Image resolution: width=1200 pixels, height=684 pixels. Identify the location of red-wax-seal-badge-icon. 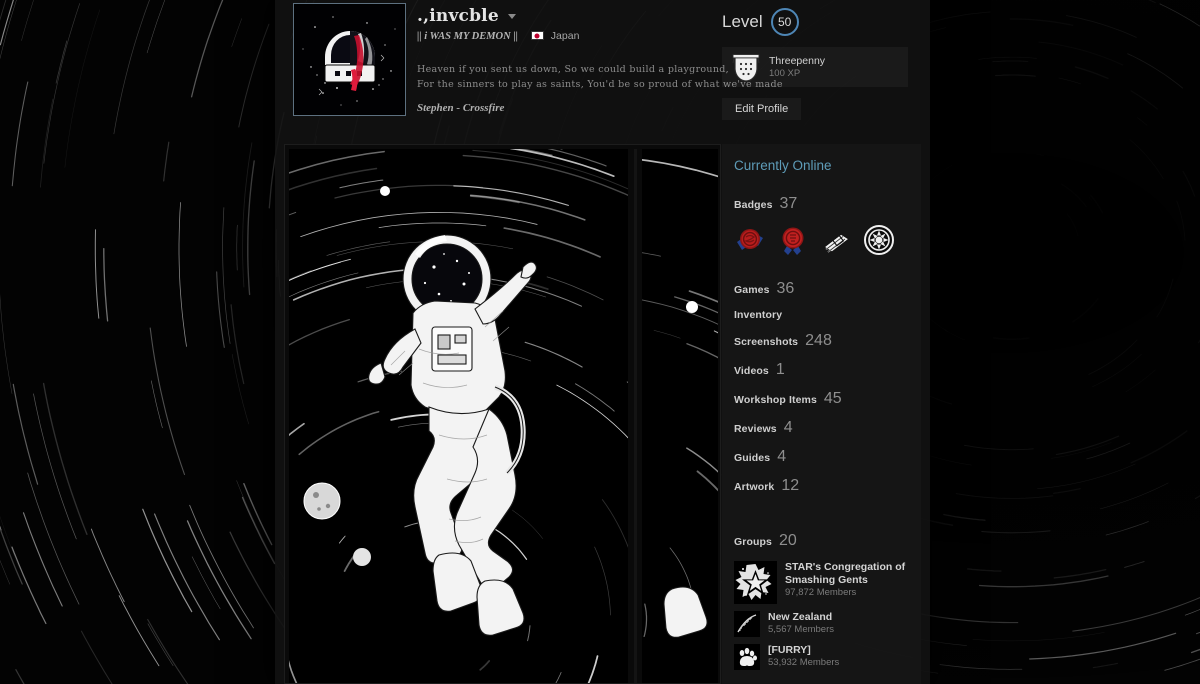
(750, 240).